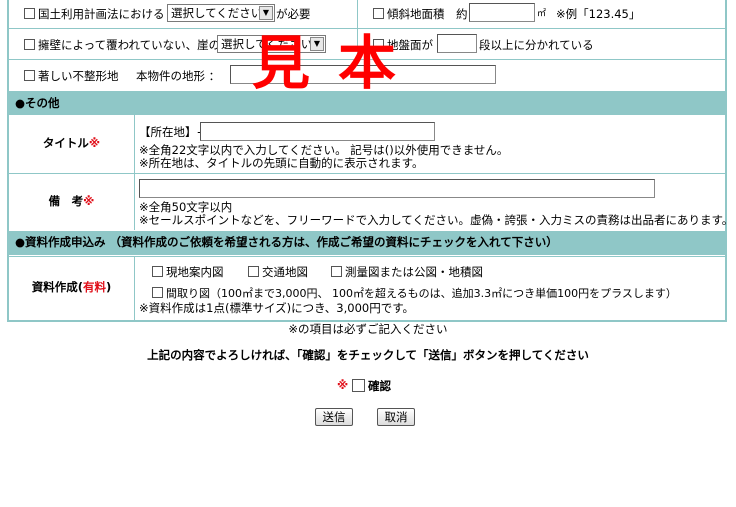 The height and width of the screenshot is (507, 736). Describe the element at coordinates (178, 76) in the screenshot. I see `shape-label: 本物件の地形 ：` at that location.